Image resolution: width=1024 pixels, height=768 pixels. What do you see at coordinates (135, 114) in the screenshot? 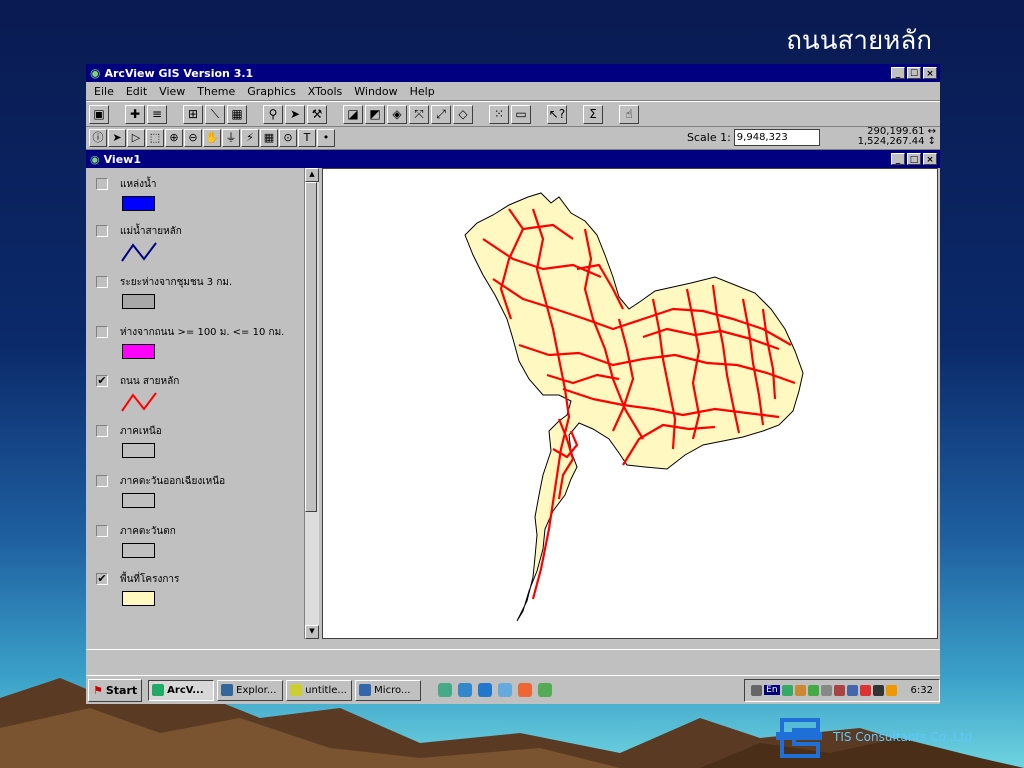
I see `add-theme-icon: ✚` at bounding box center [135, 114].